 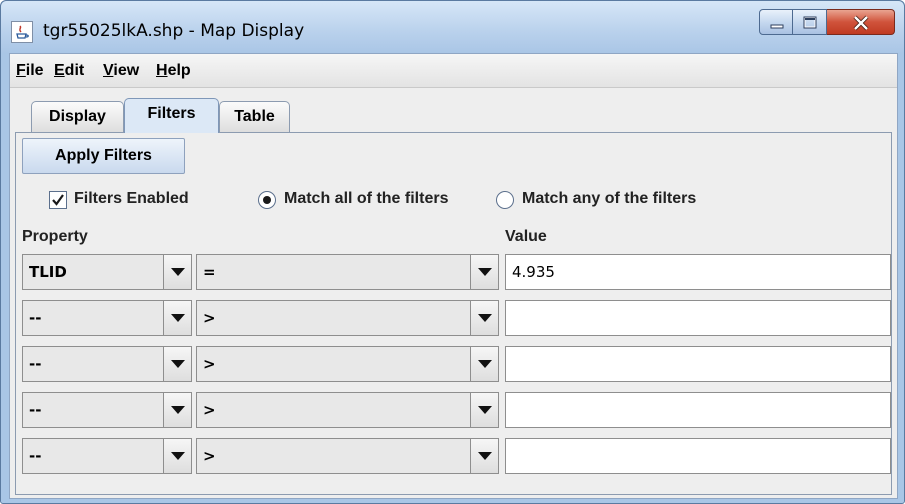 I want to click on match-all-label: Match all of the filters, so click(x=366, y=198).